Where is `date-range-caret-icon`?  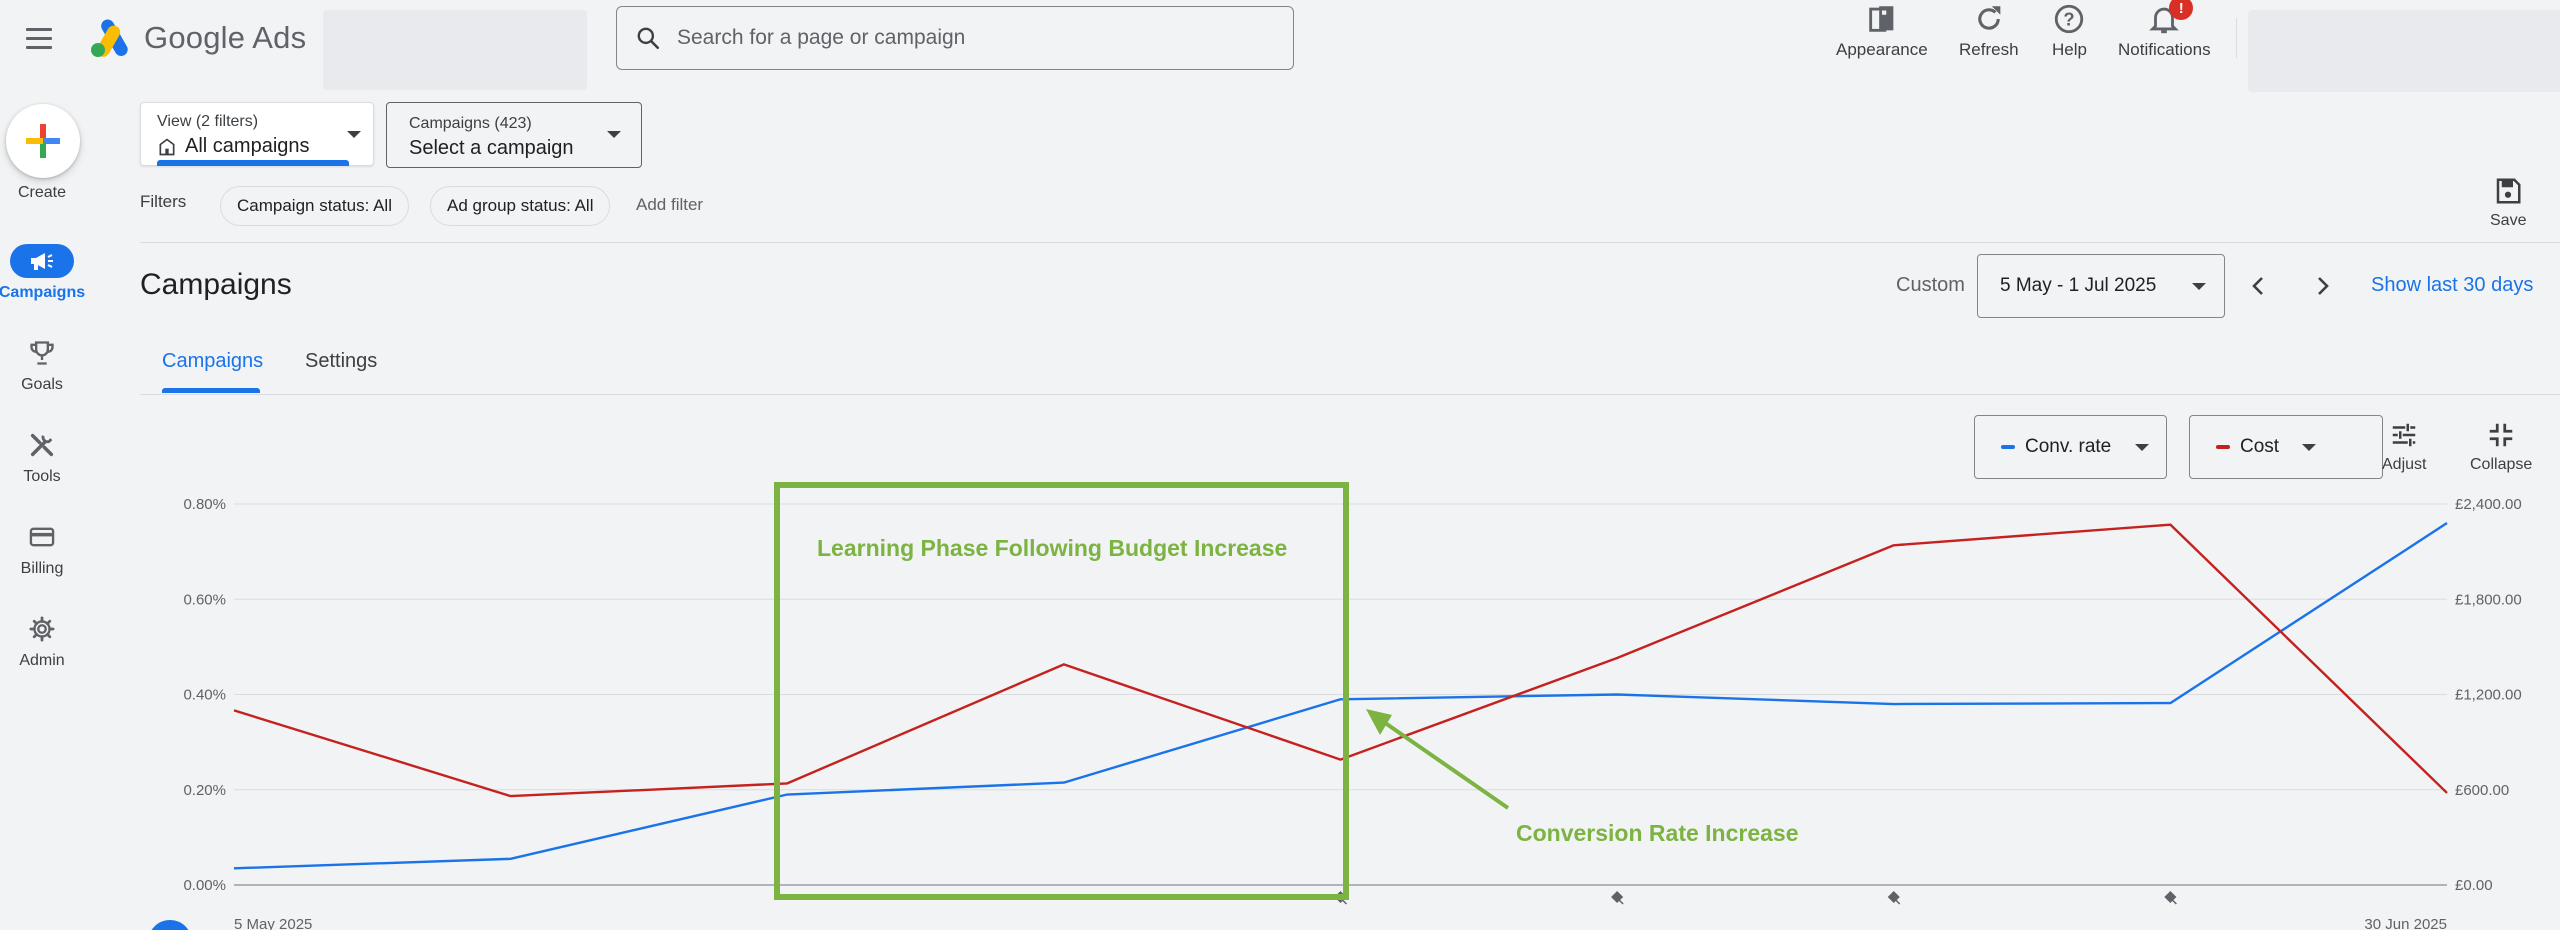
date-range-caret-icon is located at coordinates (2199, 286).